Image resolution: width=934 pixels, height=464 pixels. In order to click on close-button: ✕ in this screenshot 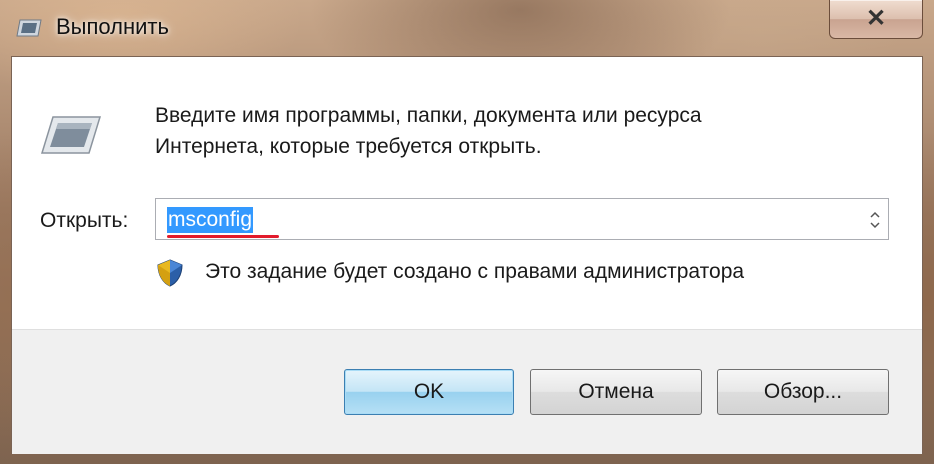, I will do `click(876, 19)`.